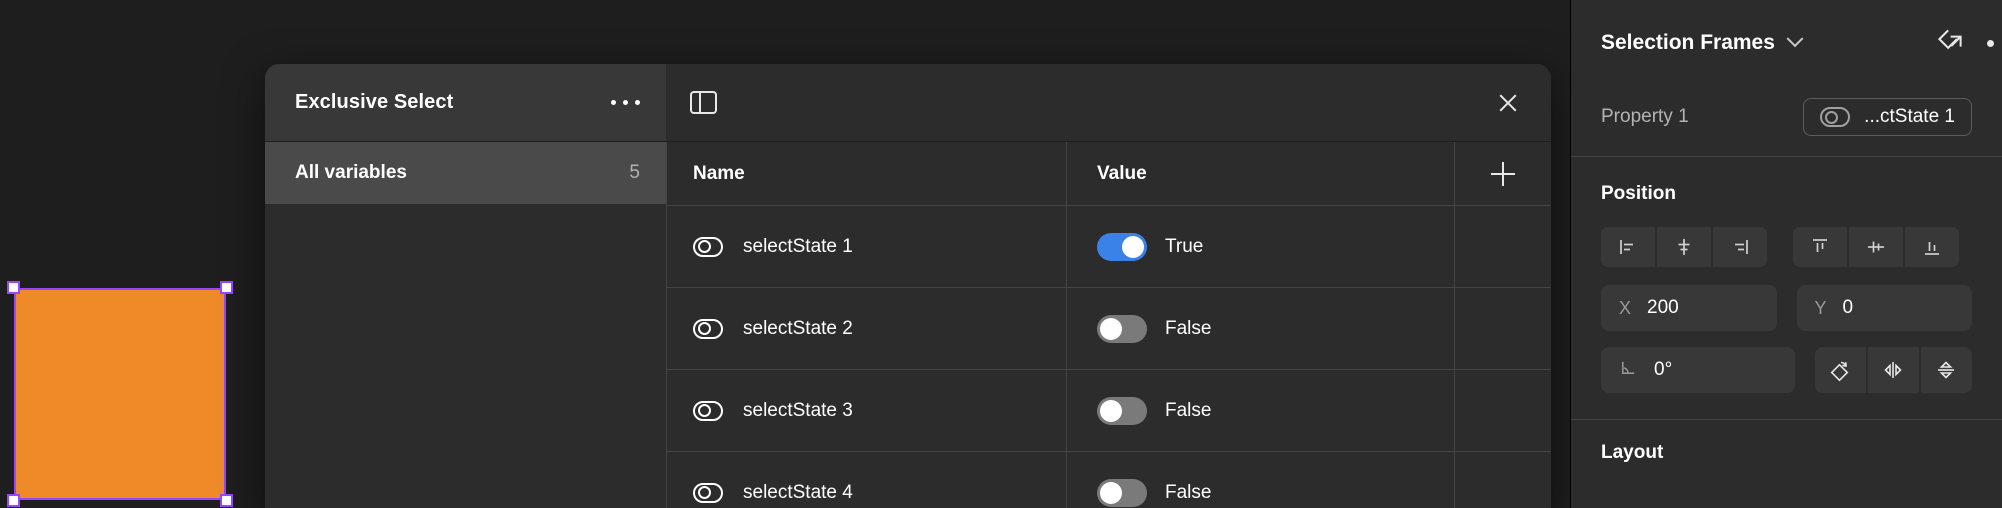 The image size is (2002, 508). I want to click on boolean-value-label: True, so click(1184, 246).